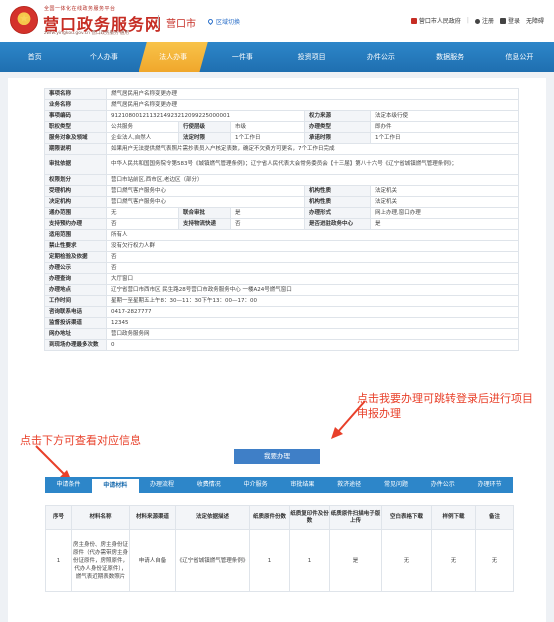  Describe the element at coordinates (282, 345) in the screenshot. I see `table-row: 到现场办理最多次数 0` at that location.